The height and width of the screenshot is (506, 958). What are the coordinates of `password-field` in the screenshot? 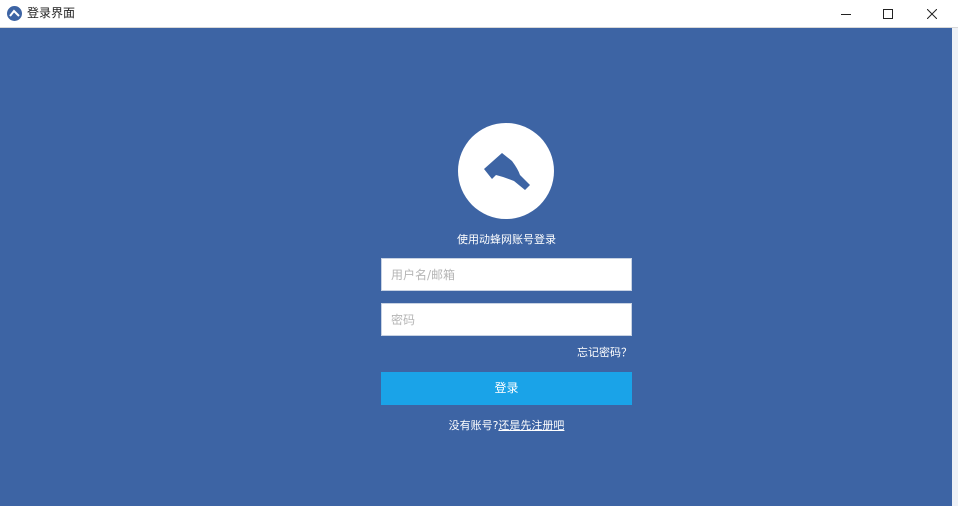 It's located at (506, 319).